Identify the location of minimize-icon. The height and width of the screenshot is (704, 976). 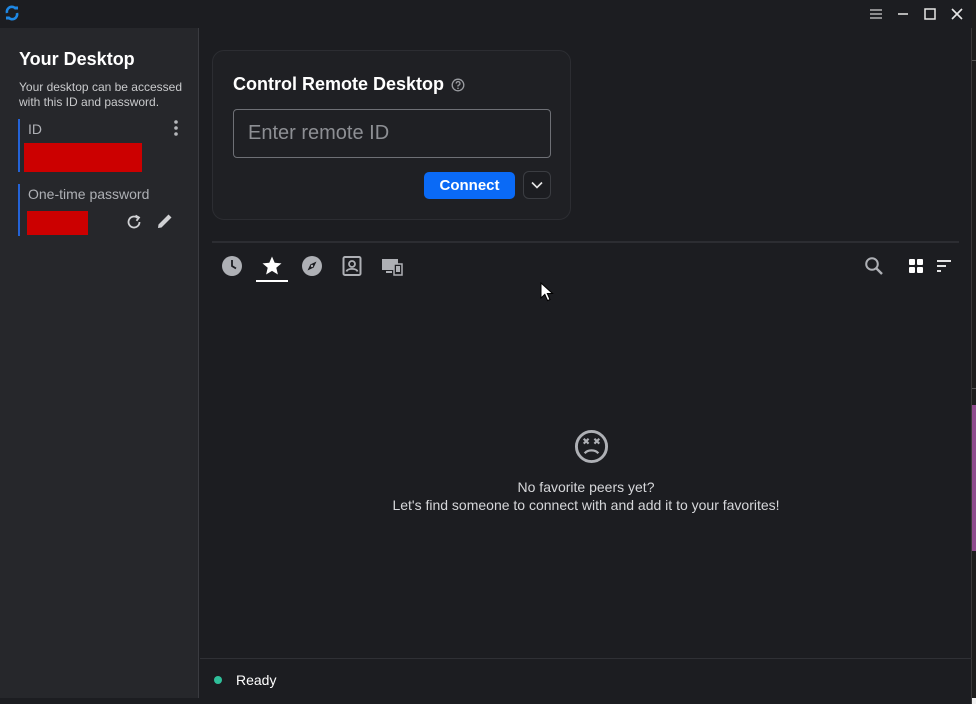
(903, 14).